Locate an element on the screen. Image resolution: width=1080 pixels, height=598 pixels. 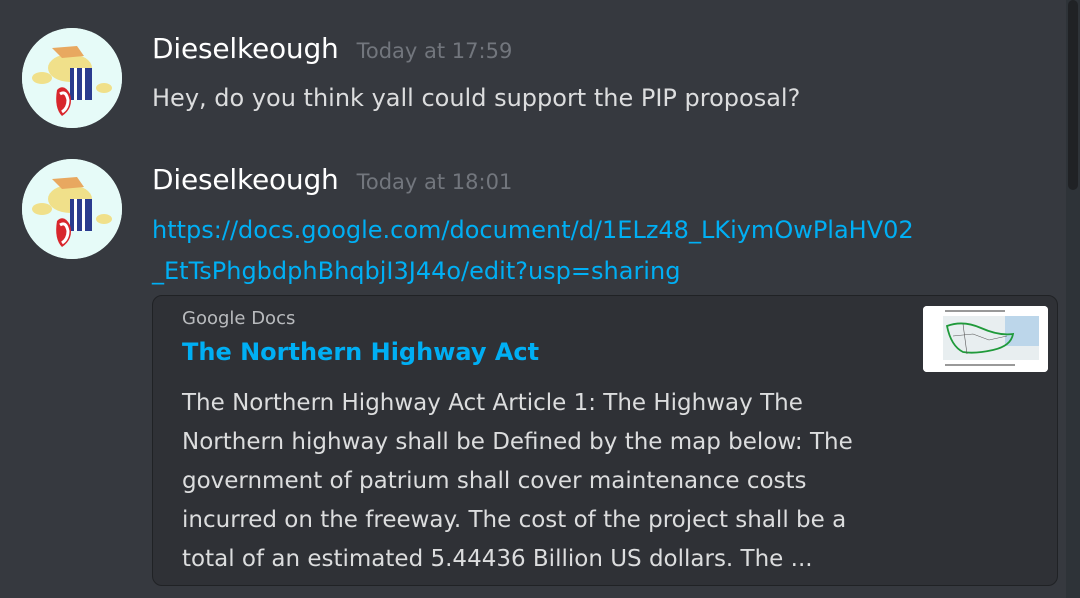
message-header: Dieselkeough Today at 17:59 is located at coordinates (332, 48).